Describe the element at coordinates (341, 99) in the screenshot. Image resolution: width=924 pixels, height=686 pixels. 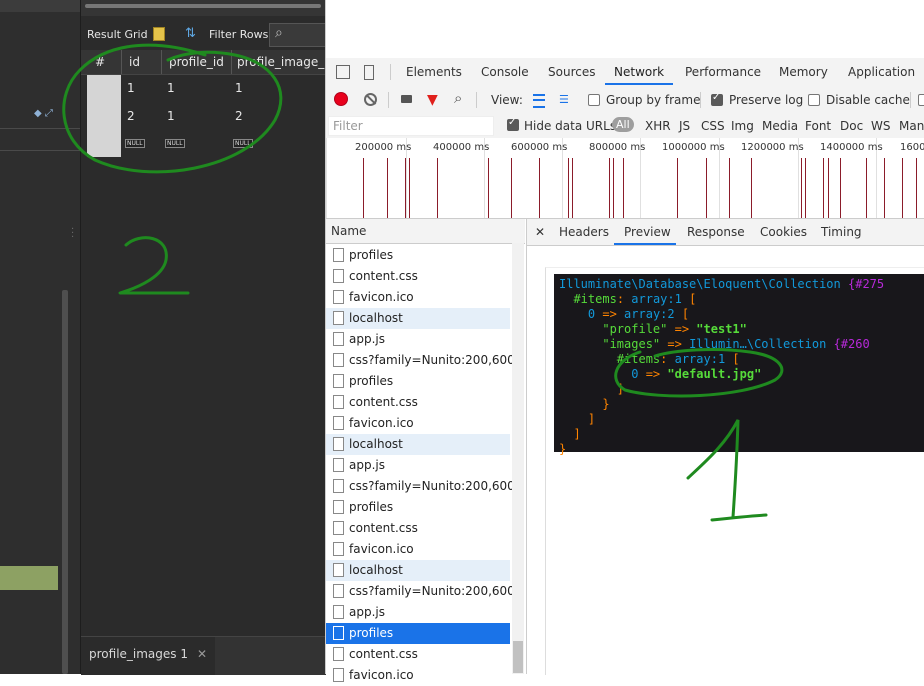
I see `record-icon` at that location.